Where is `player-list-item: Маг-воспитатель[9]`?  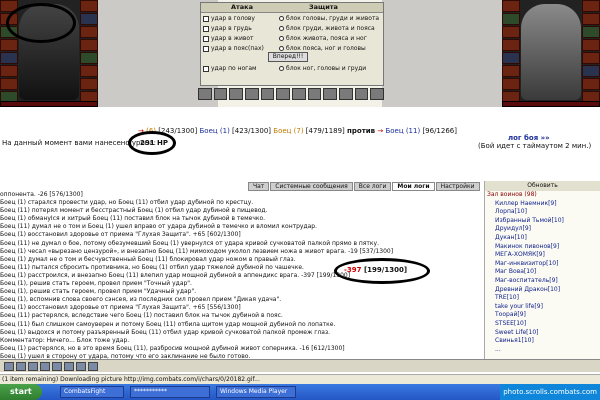 player-list-item: Маг-воспитатель[9] is located at coordinates (542, 281).